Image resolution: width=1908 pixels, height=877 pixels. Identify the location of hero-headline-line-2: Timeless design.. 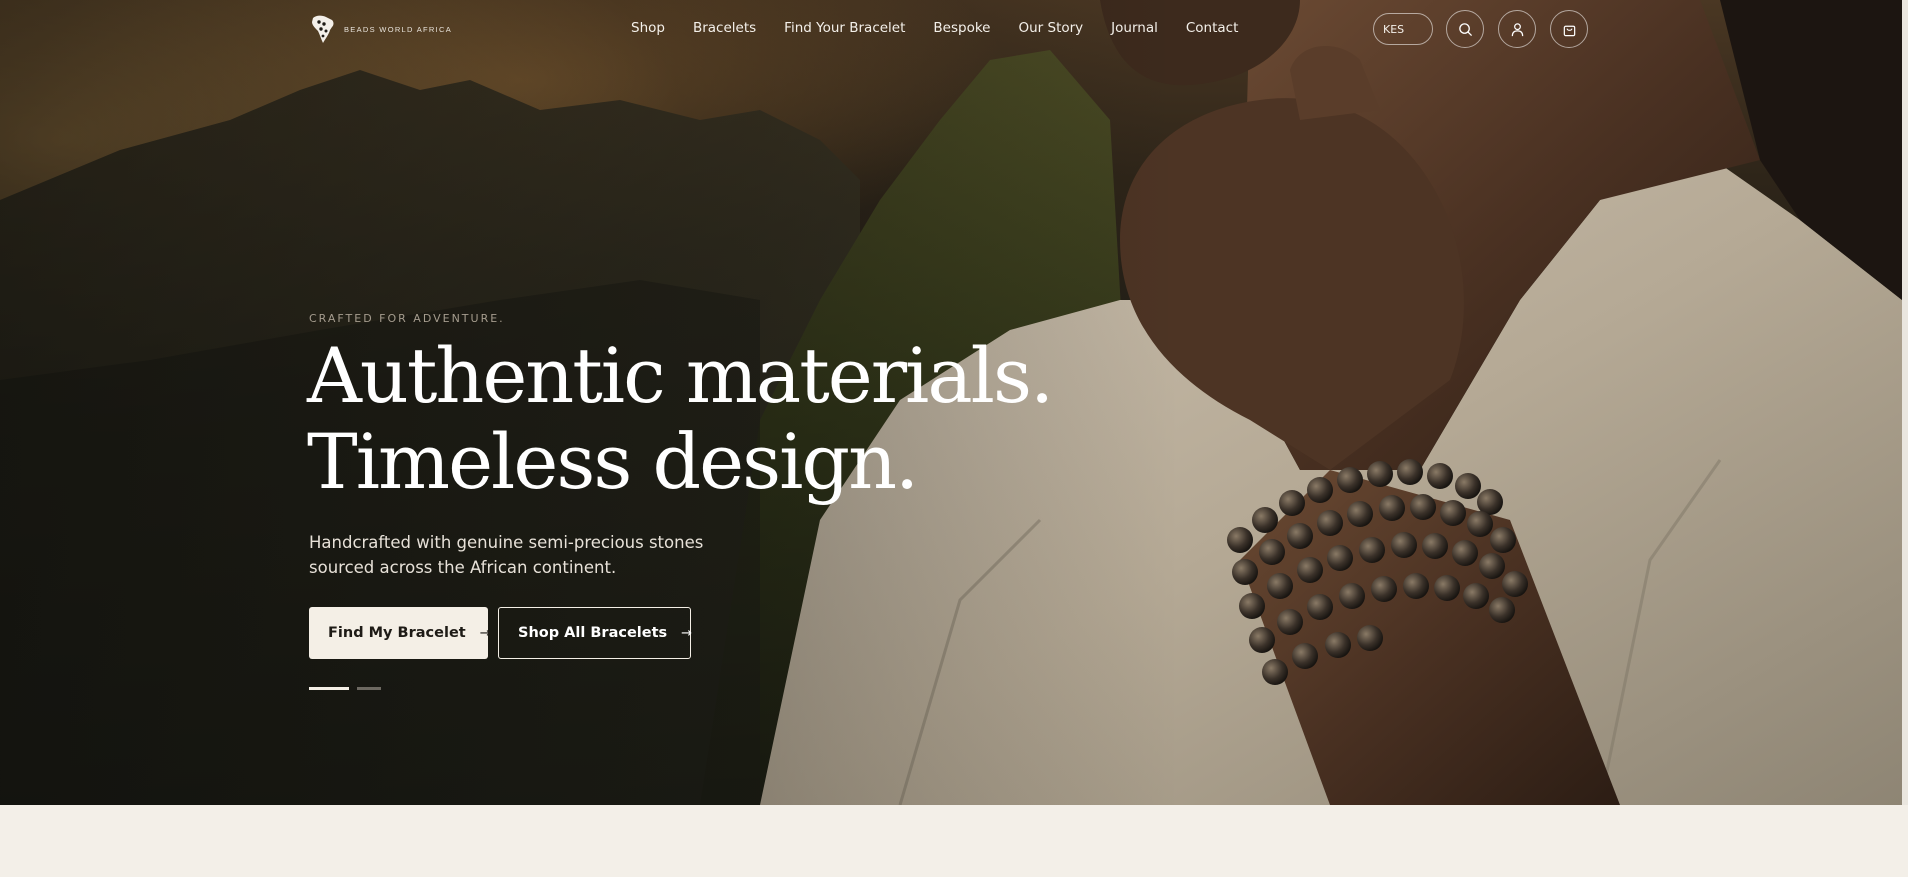
(613, 461).